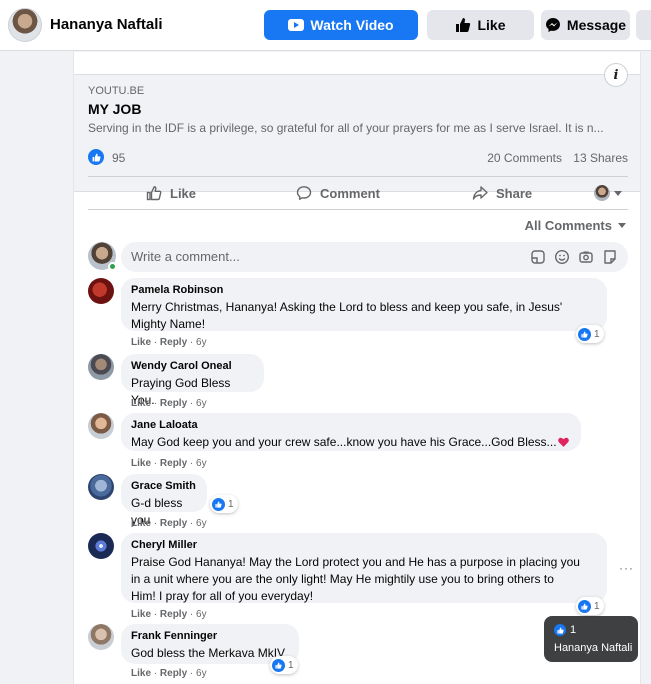  Describe the element at coordinates (538, 257) in the screenshot. I see `sticker-icon` at that location.